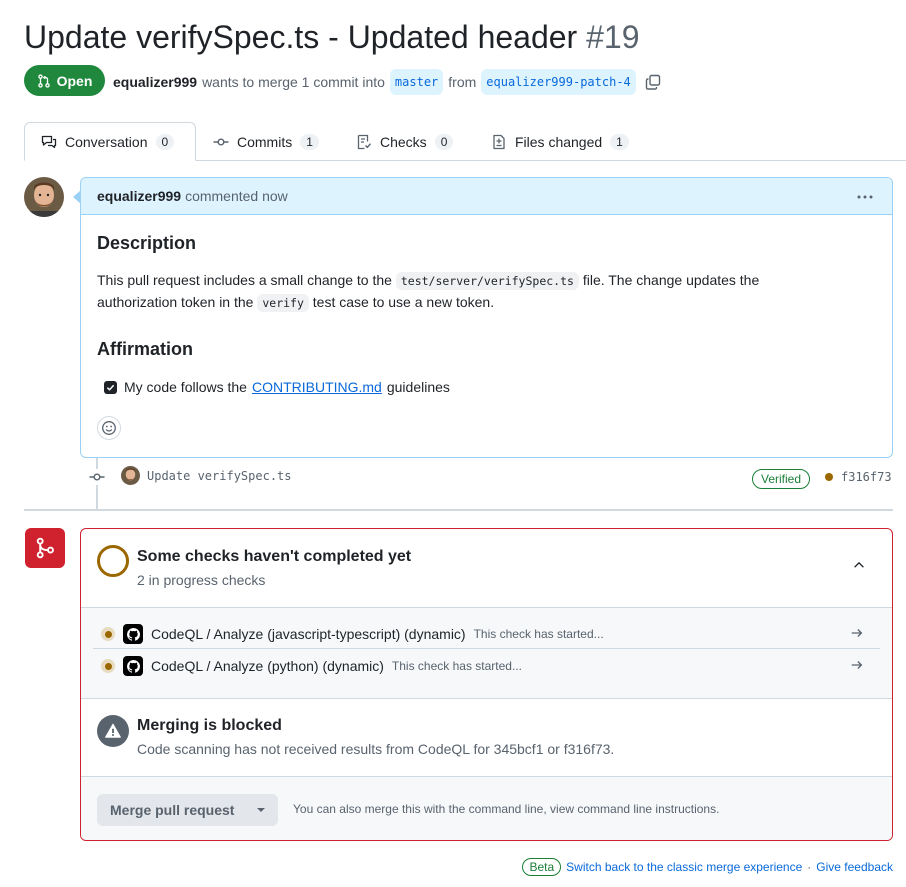 This screenshot has width=906, height=887. What do you see at coordinates (309, 141) in the screenshot?
I see `tab-commits-count: 1` at bounding box center [309, 141].